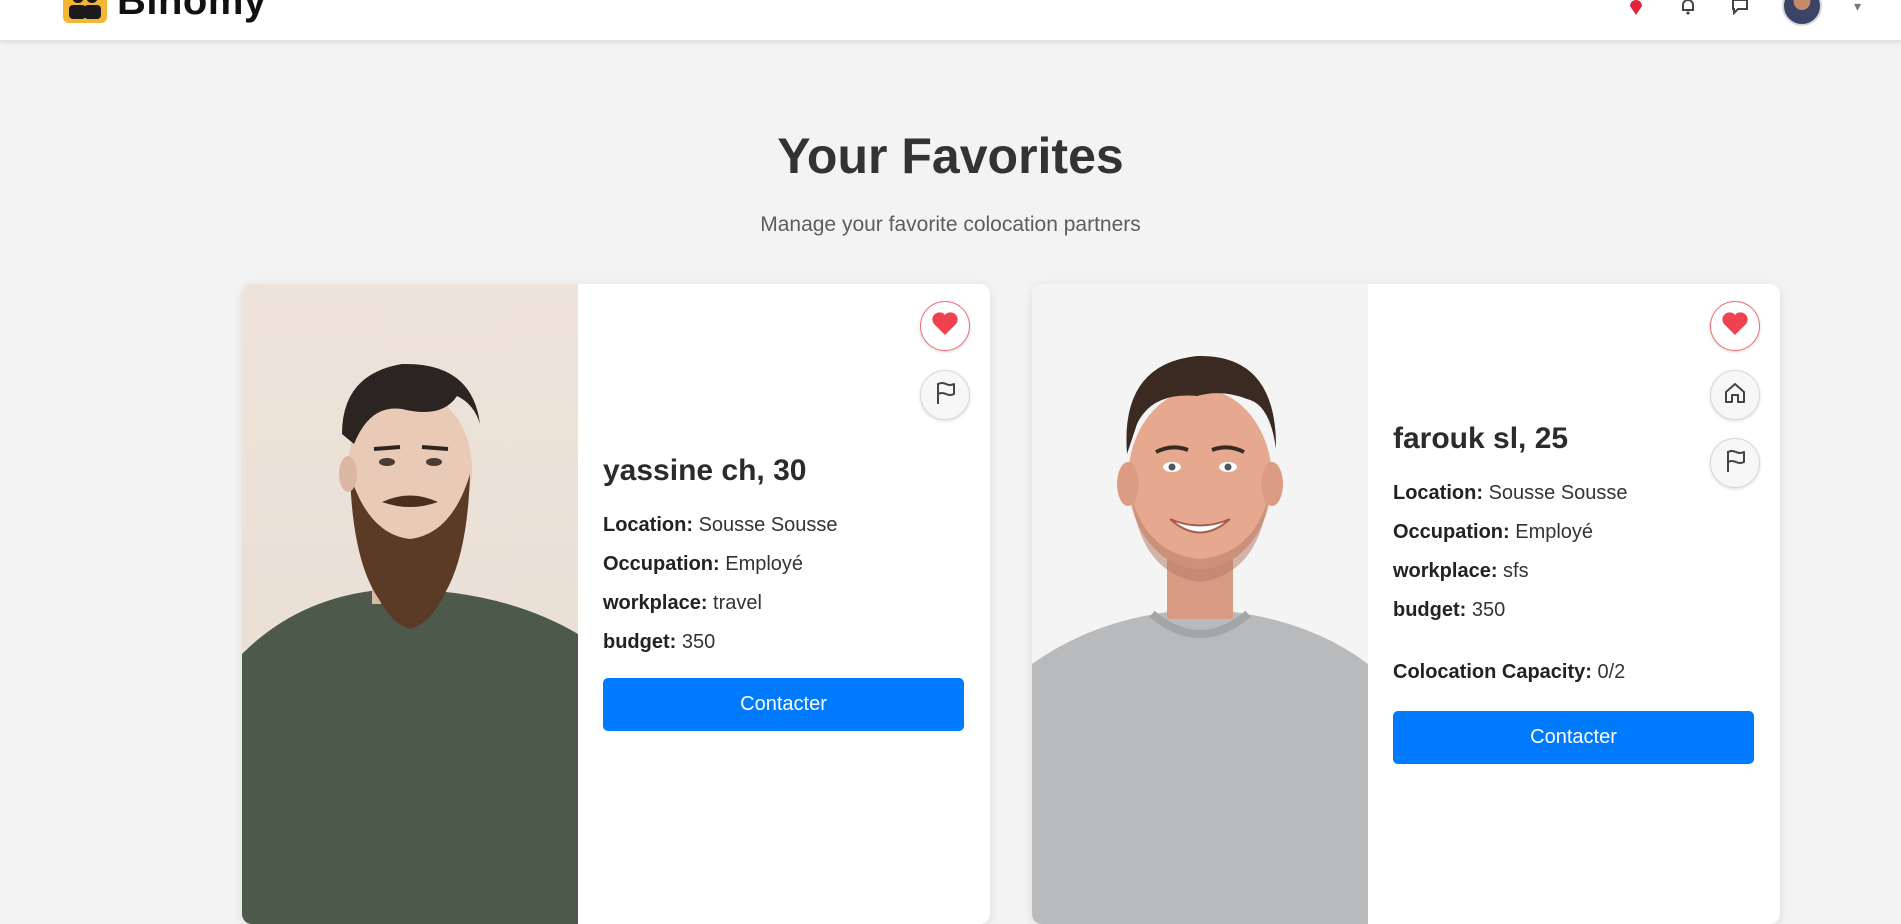  What do you see at coordinates (950, 156) in the screenshot?
I see `page-title: Your Favorites` at bounding box center [950, 156].